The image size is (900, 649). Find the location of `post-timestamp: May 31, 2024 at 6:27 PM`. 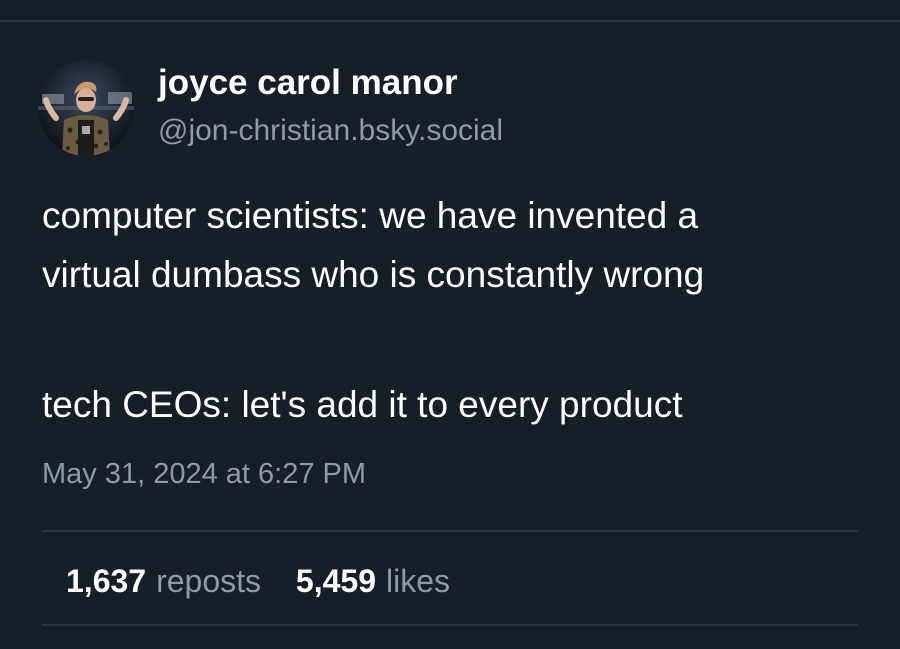

post-timestamp: May 31, 2024 at 6:27 PM is located at coordinates (204, 474).